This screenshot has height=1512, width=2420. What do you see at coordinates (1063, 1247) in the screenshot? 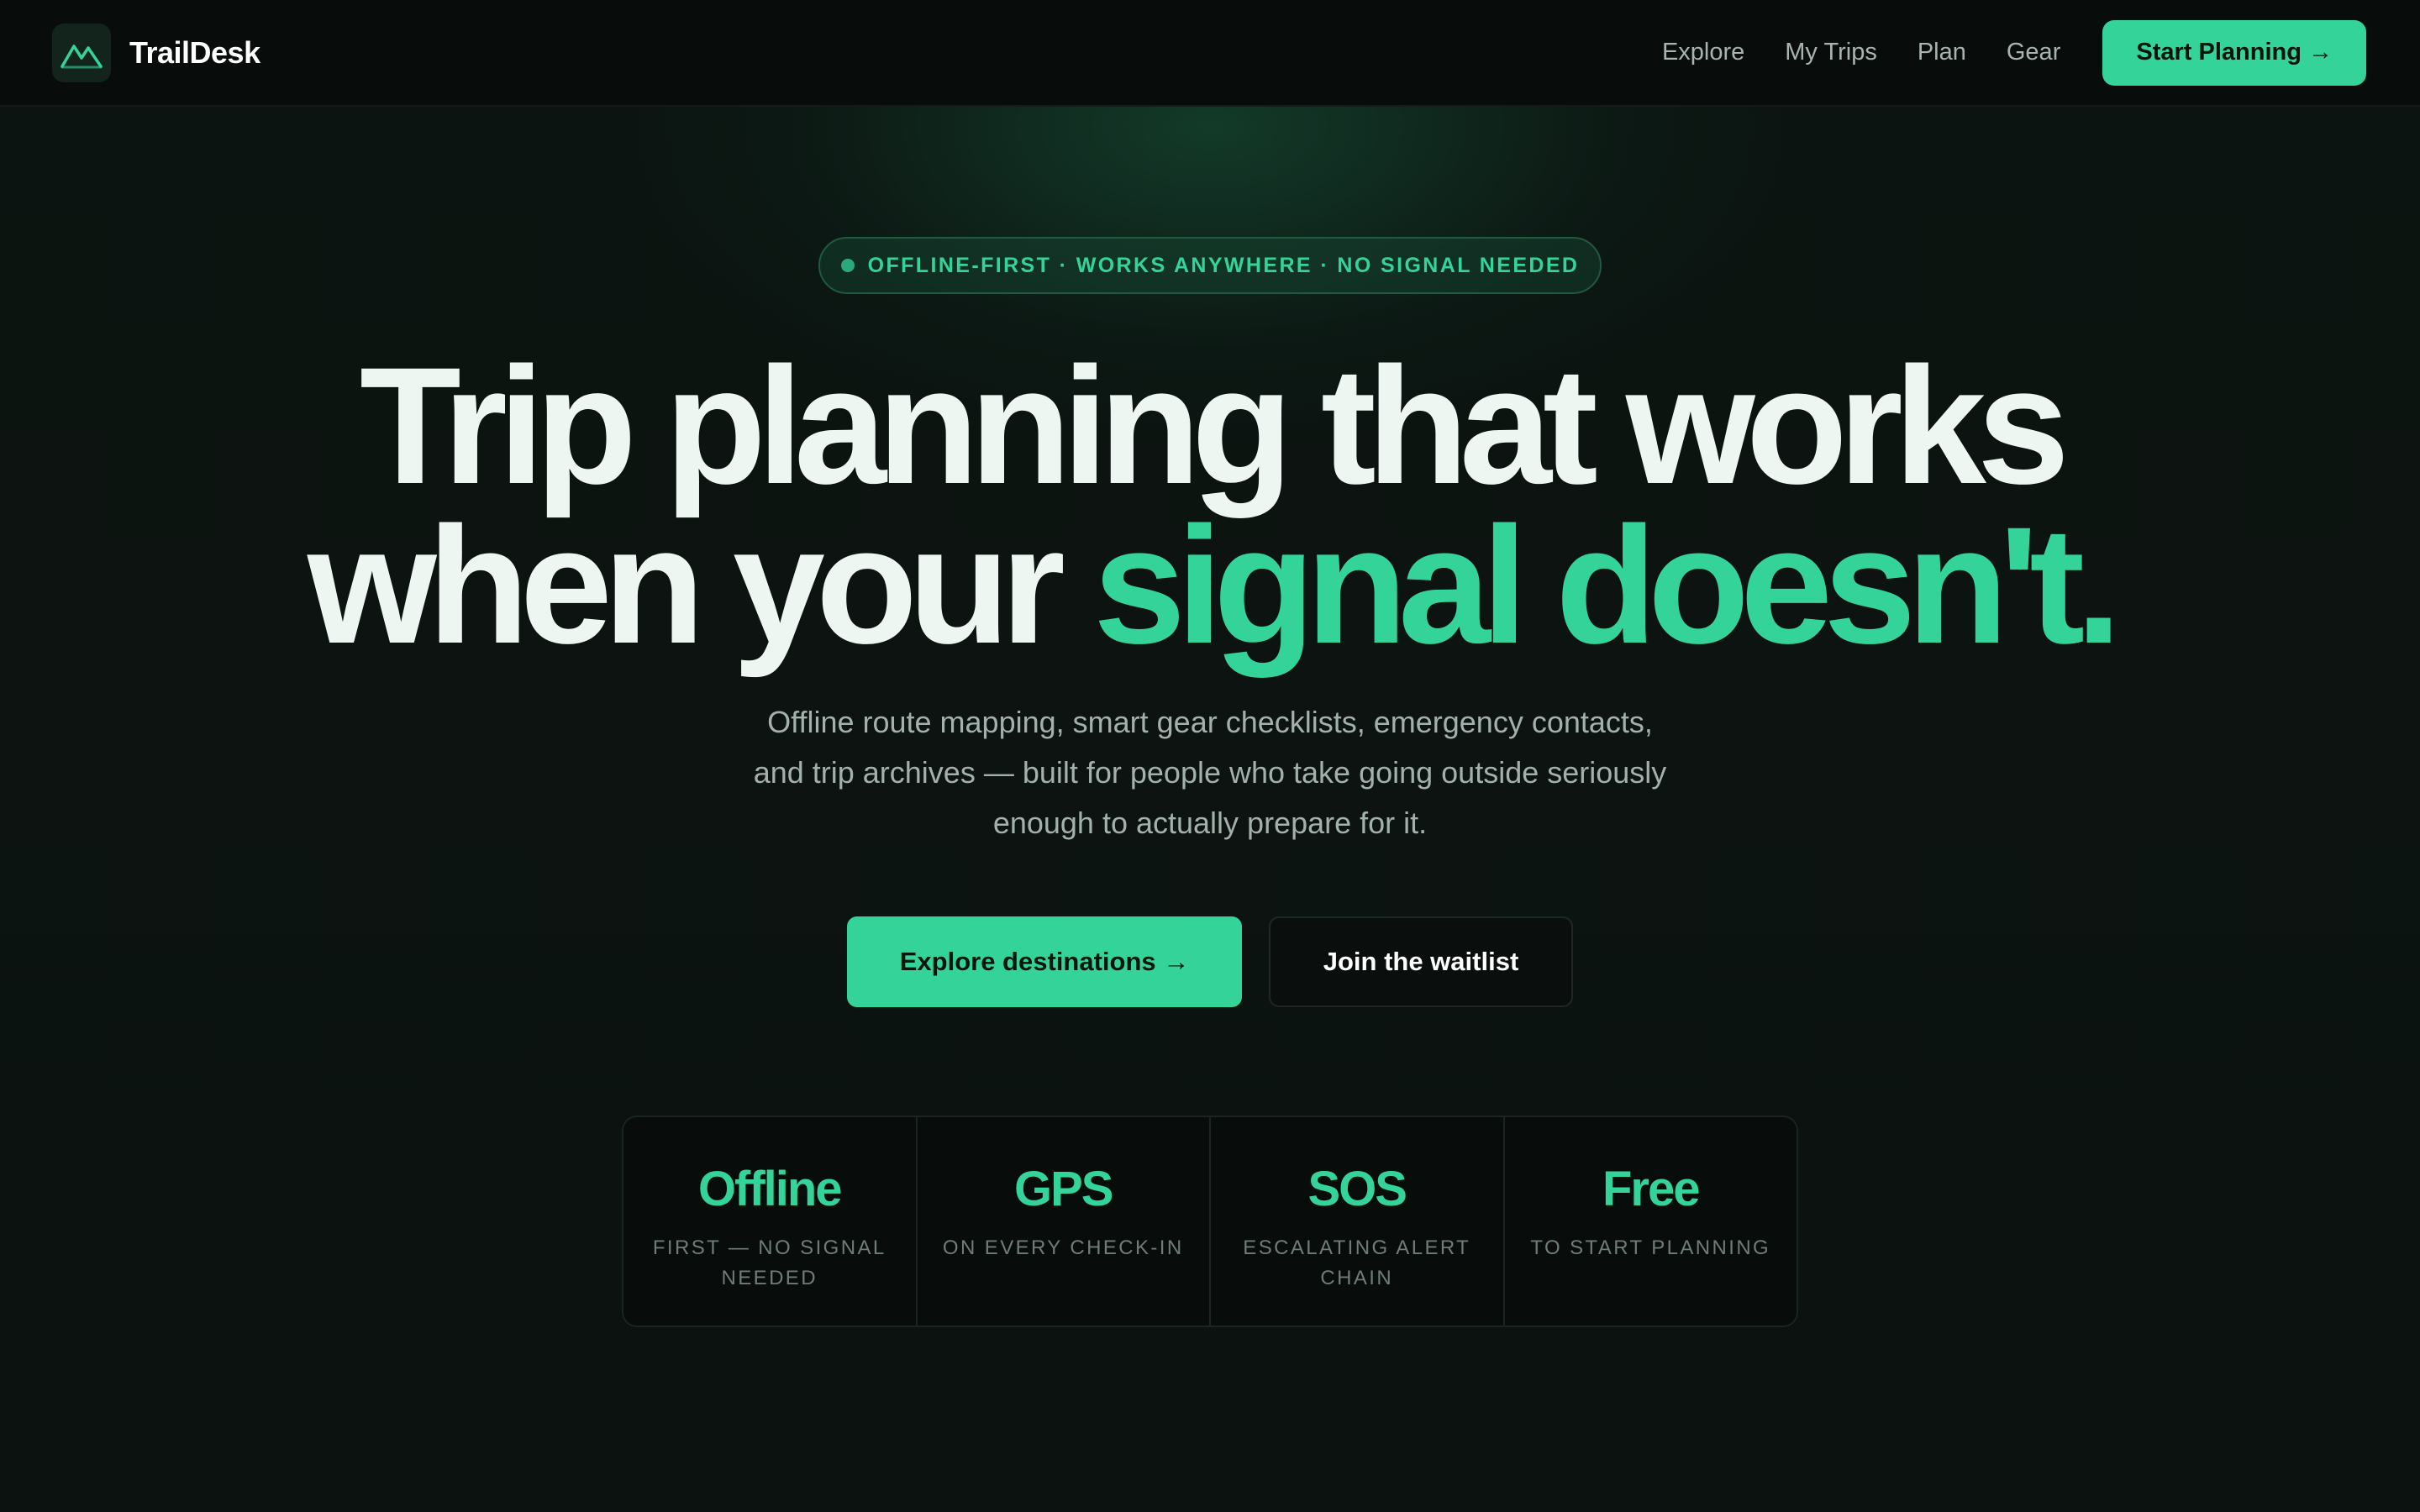
I see `stat-label: ON EVERY CHECK-IN` at bounding box center [1063, 1247].